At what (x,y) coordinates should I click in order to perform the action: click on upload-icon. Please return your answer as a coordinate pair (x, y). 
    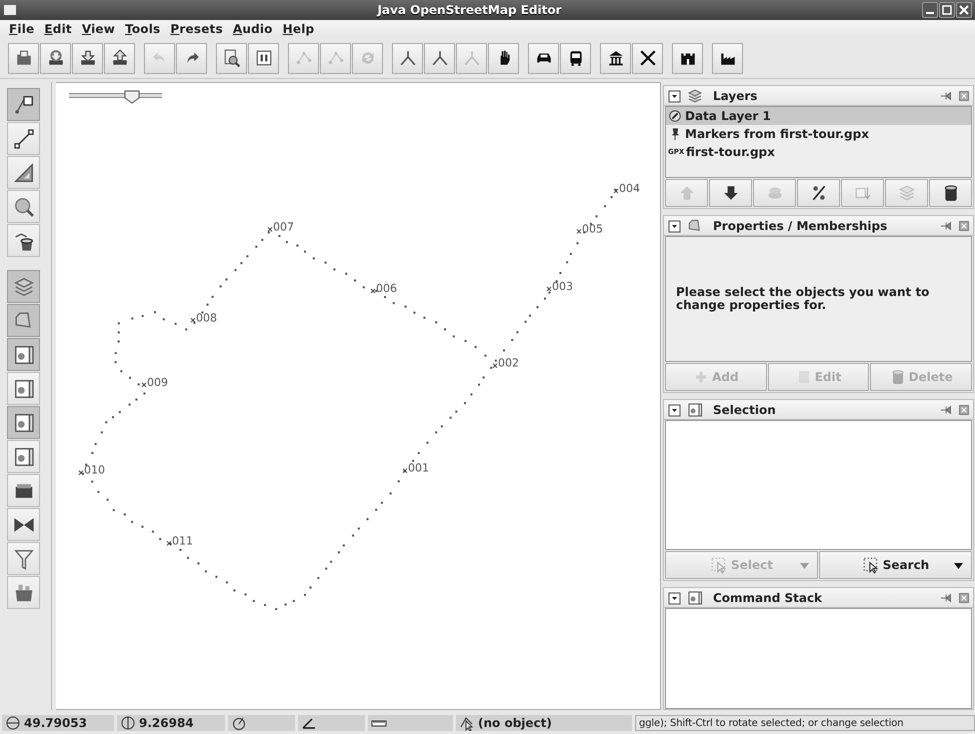
    Looking at the image, I should click on (119, 58).